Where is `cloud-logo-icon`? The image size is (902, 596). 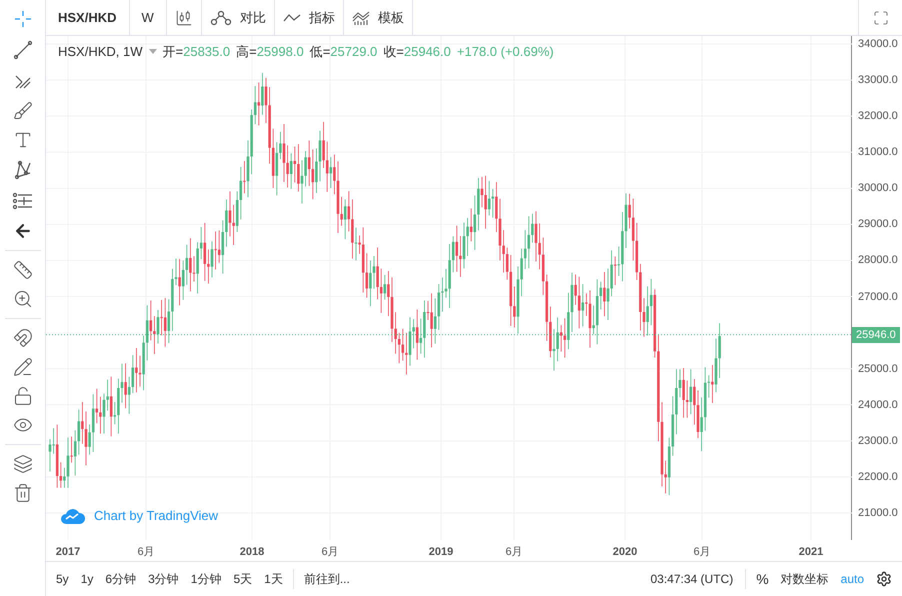 cloud-logo-icon is located at coordinates (73, 515).